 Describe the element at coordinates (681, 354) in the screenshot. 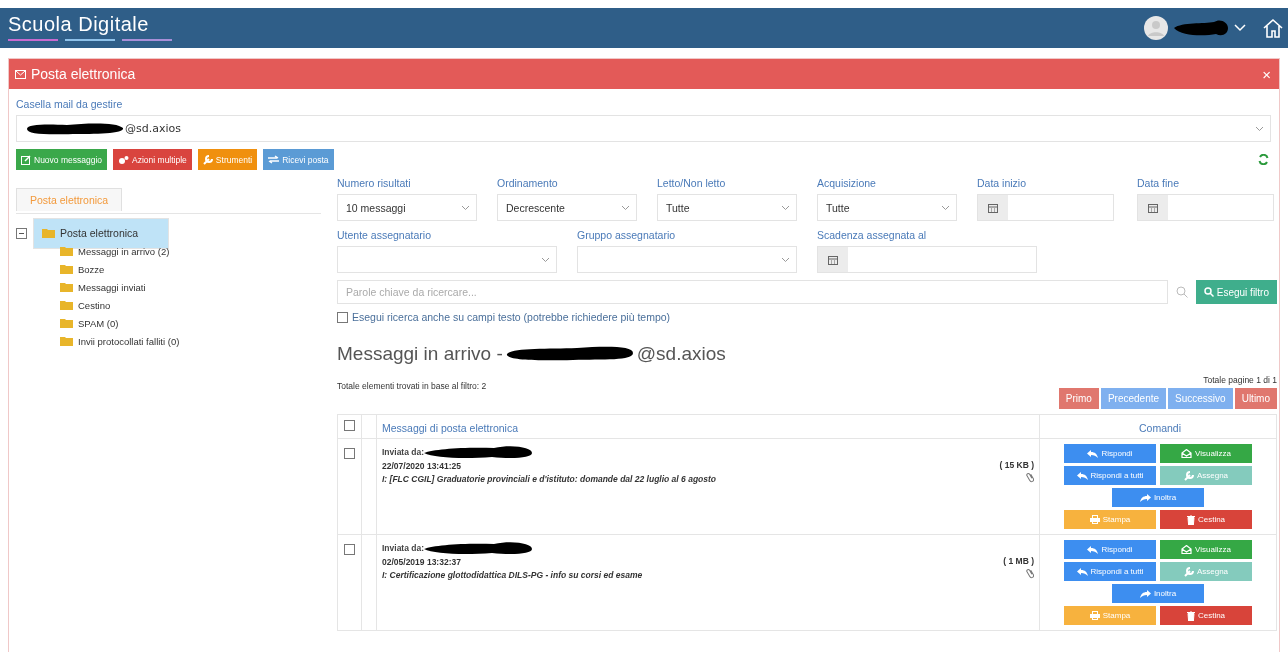

I see `list-title-domain: @sd.axios` at that location.